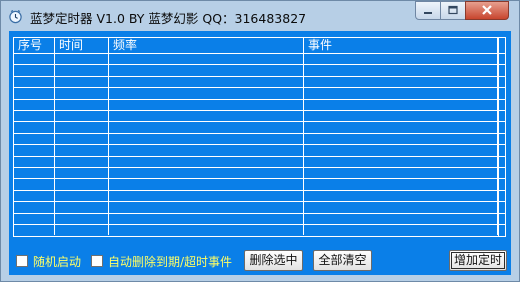 This screenshot has width=520, height=282. What do you see at coordinates (168, 18) in the screenshot?
I see `window-title: 蓝梦定时器 V1.0 BY 蓝梦幻影 QQ：316483827` at bounding box center [168, 18].